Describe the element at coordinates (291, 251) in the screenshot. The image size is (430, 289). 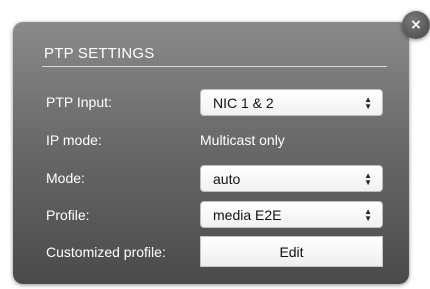
I see `edit-button: Edit` at that location.